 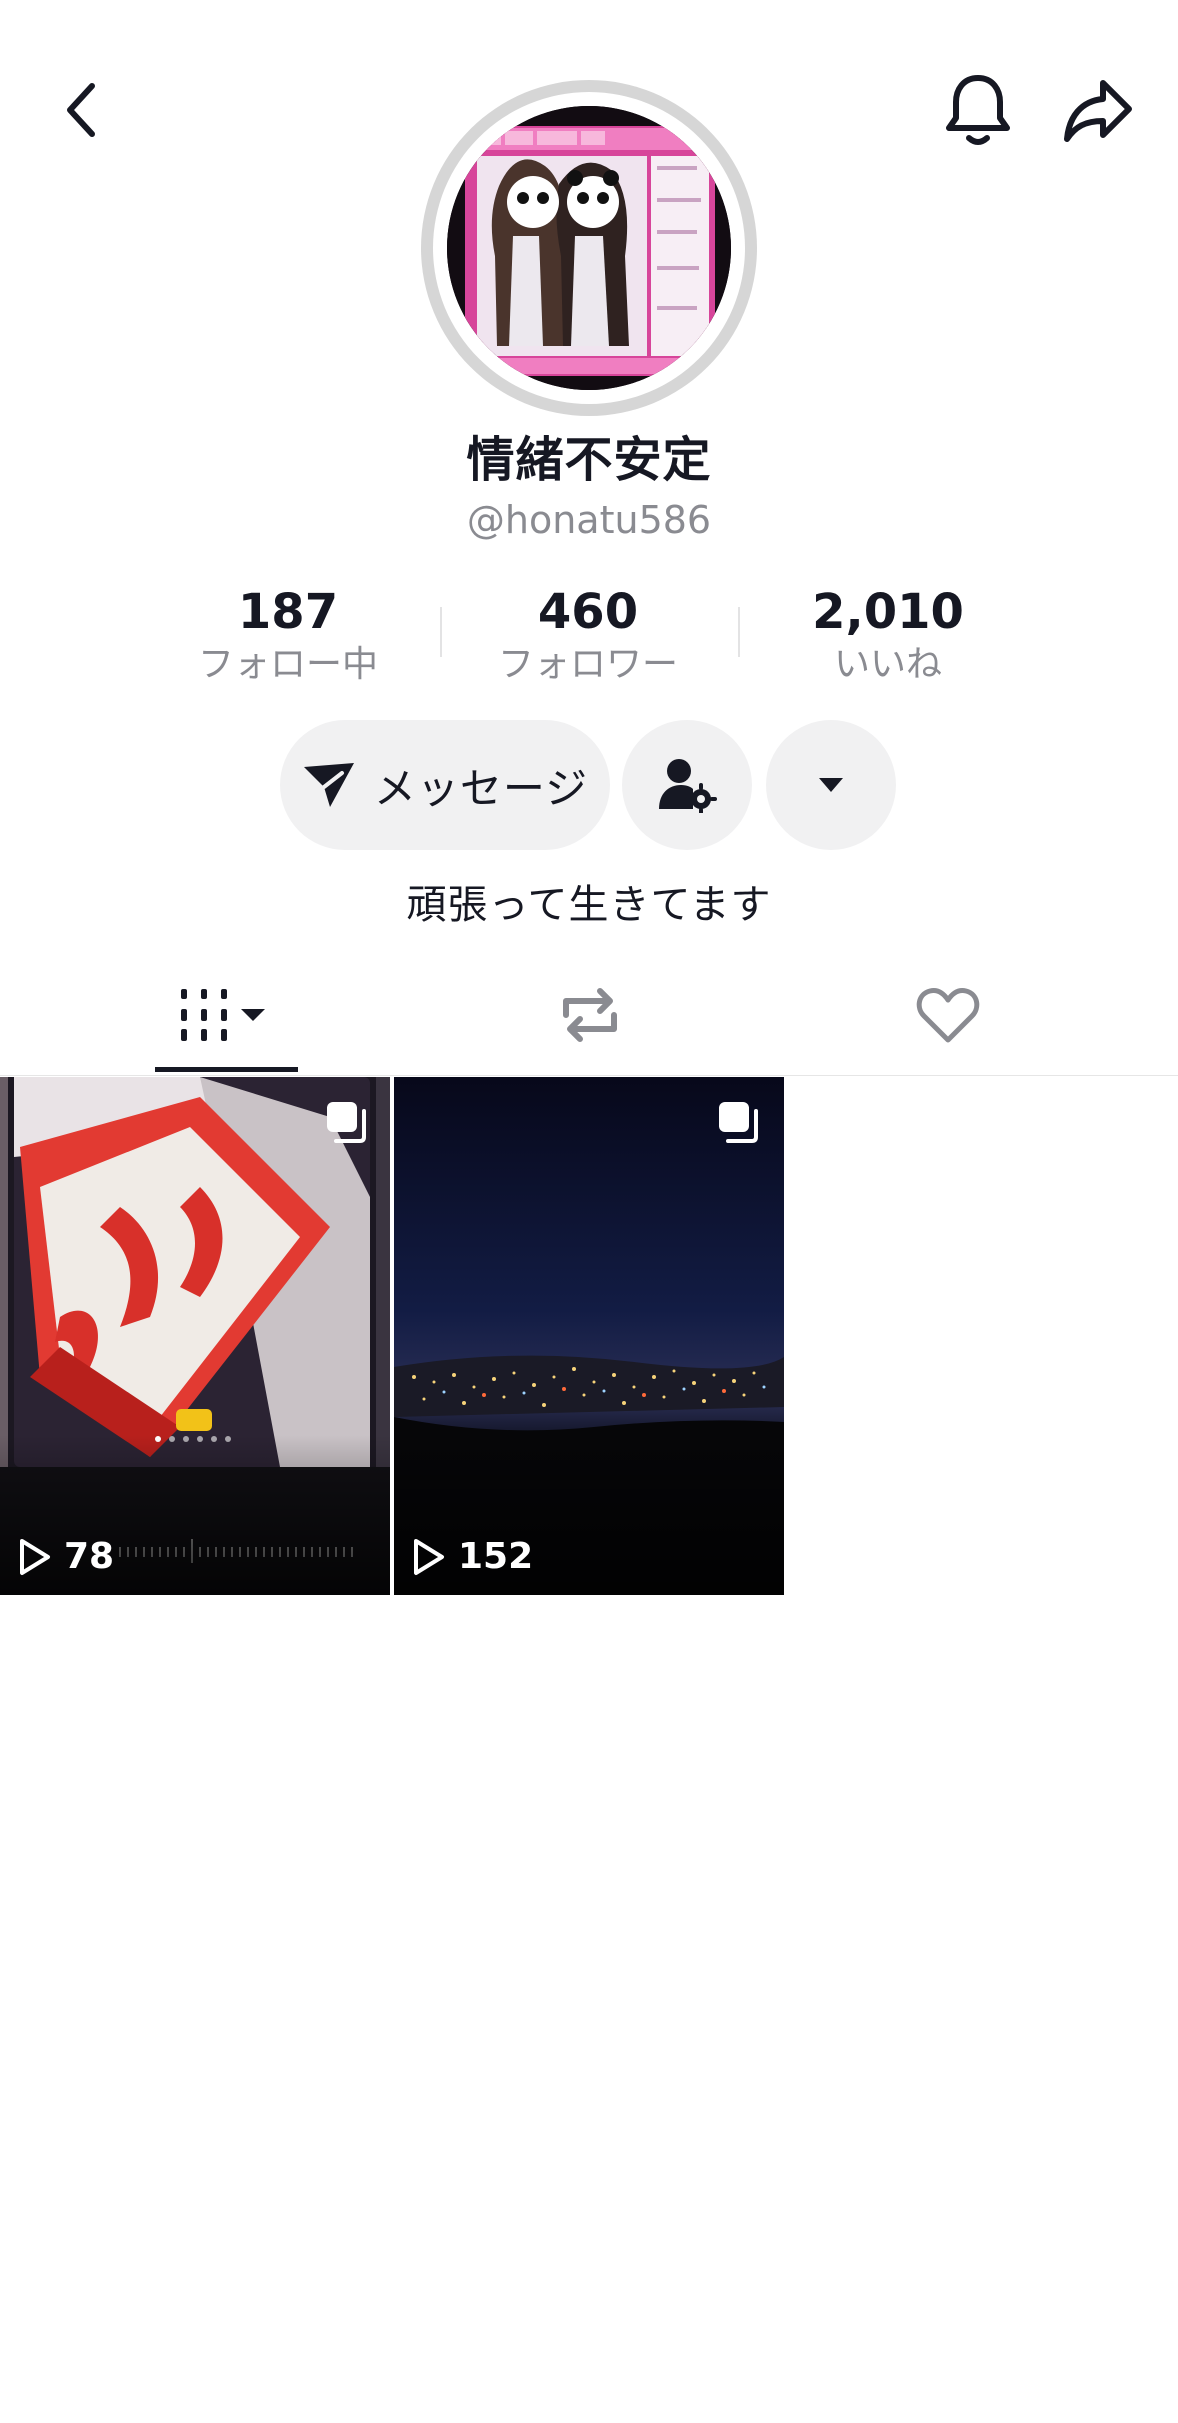 I want to click on video-tile: 152, so click(x=589, y=1336).